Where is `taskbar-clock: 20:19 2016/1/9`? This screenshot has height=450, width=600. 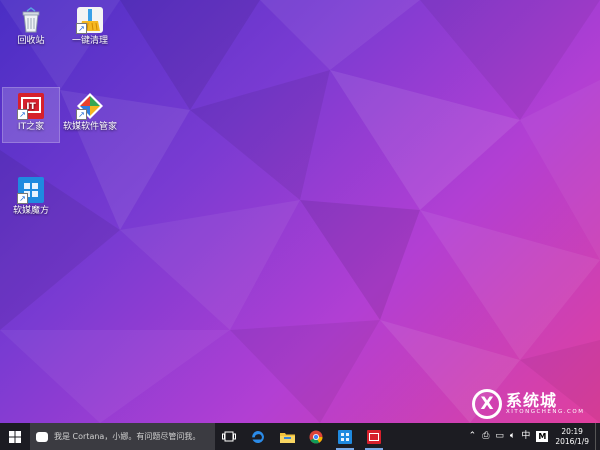 taskbar-clock: 20:19 2016/1/9 is located at coordinates (573, 437).